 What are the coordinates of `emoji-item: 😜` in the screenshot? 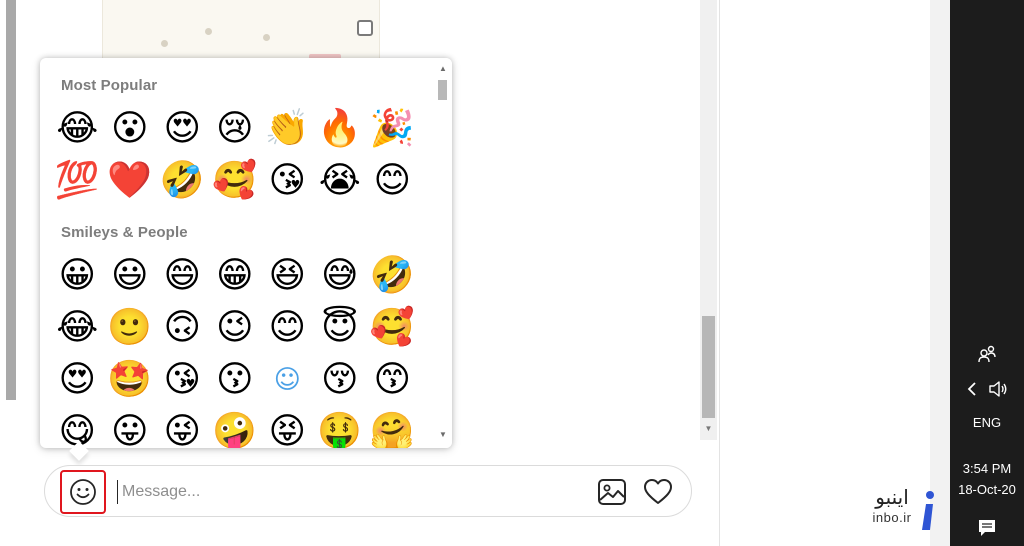 It's located at (182, 427).